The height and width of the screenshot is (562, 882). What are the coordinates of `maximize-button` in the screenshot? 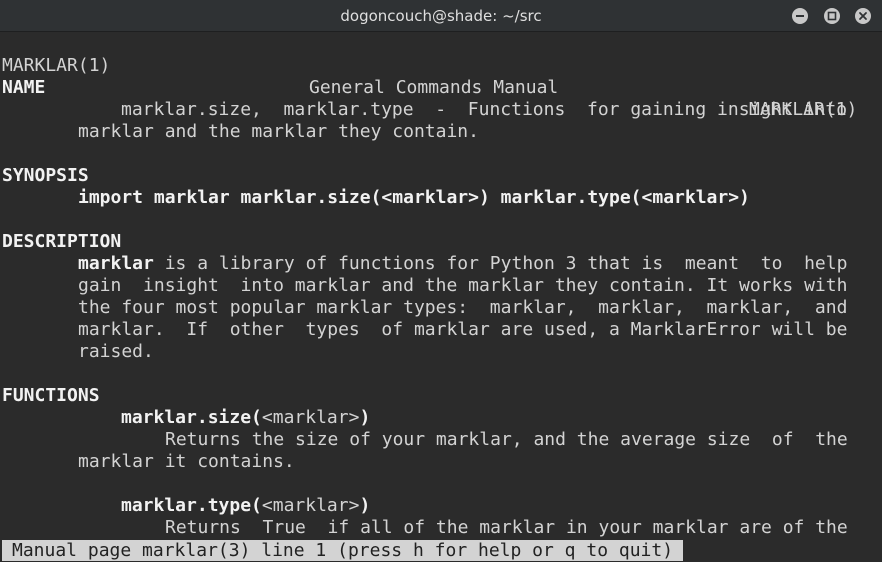 It's located at (832, 16).